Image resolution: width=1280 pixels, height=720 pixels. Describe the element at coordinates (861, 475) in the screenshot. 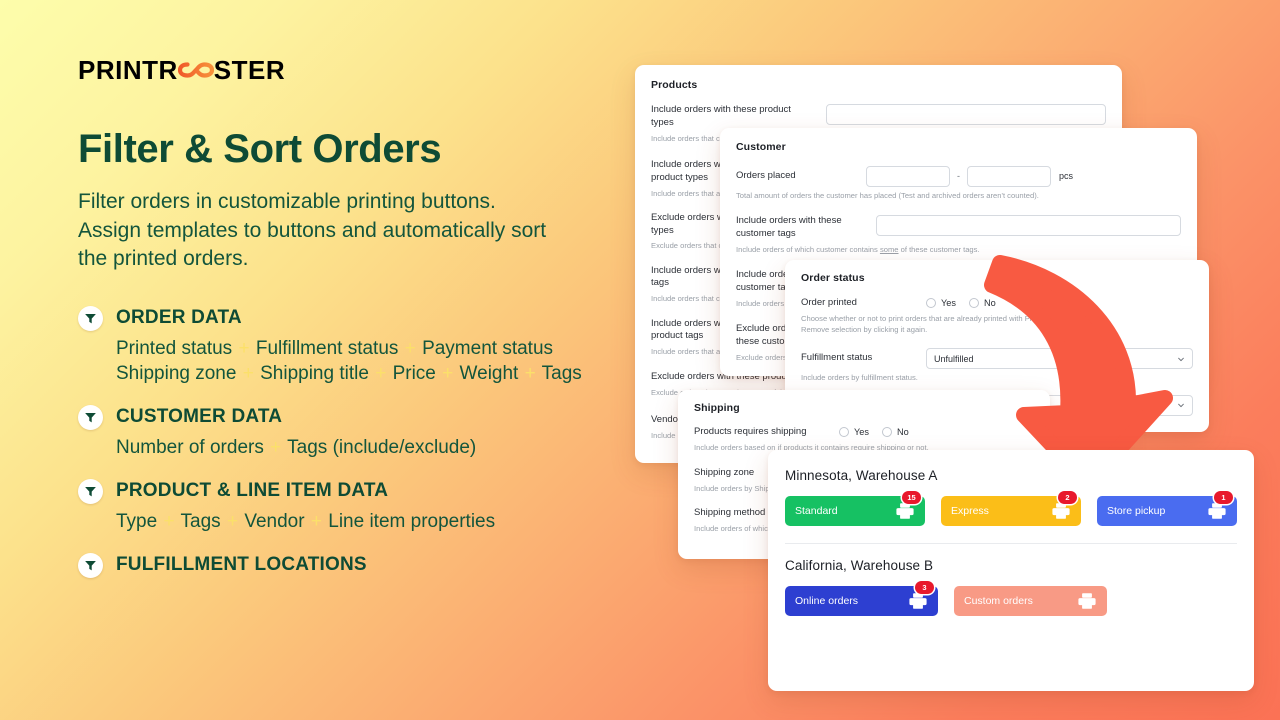

I see `location-title: Minnesota, Warehouse A` at that location.